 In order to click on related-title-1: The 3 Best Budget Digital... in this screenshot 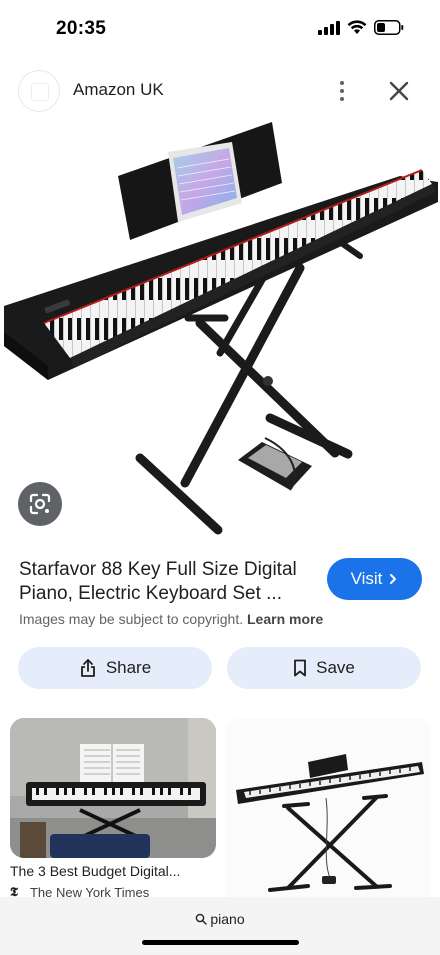, I will do `click(95, 871)`.